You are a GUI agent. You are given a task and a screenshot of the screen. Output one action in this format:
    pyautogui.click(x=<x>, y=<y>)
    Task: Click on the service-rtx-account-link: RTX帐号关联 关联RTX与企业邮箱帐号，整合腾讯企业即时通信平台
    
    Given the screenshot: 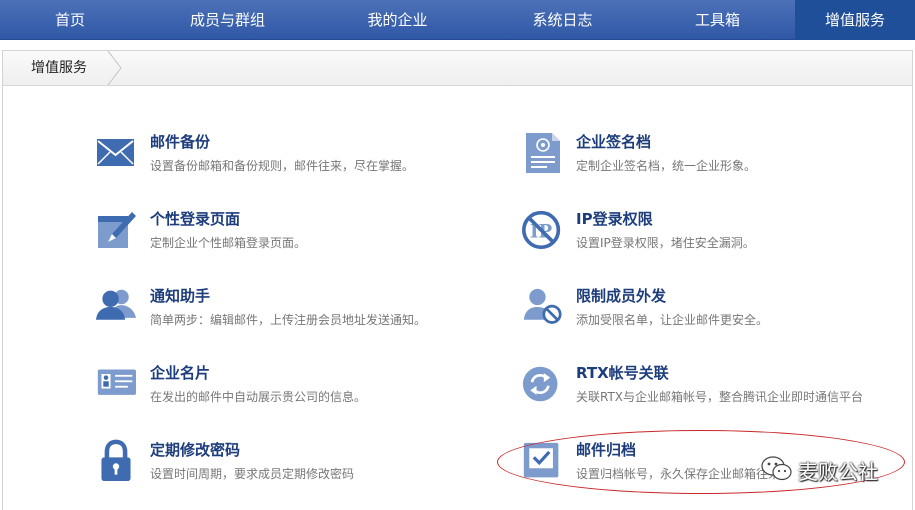 What is the action you would take?
    pyautogui.click(x=702, y=392)
    